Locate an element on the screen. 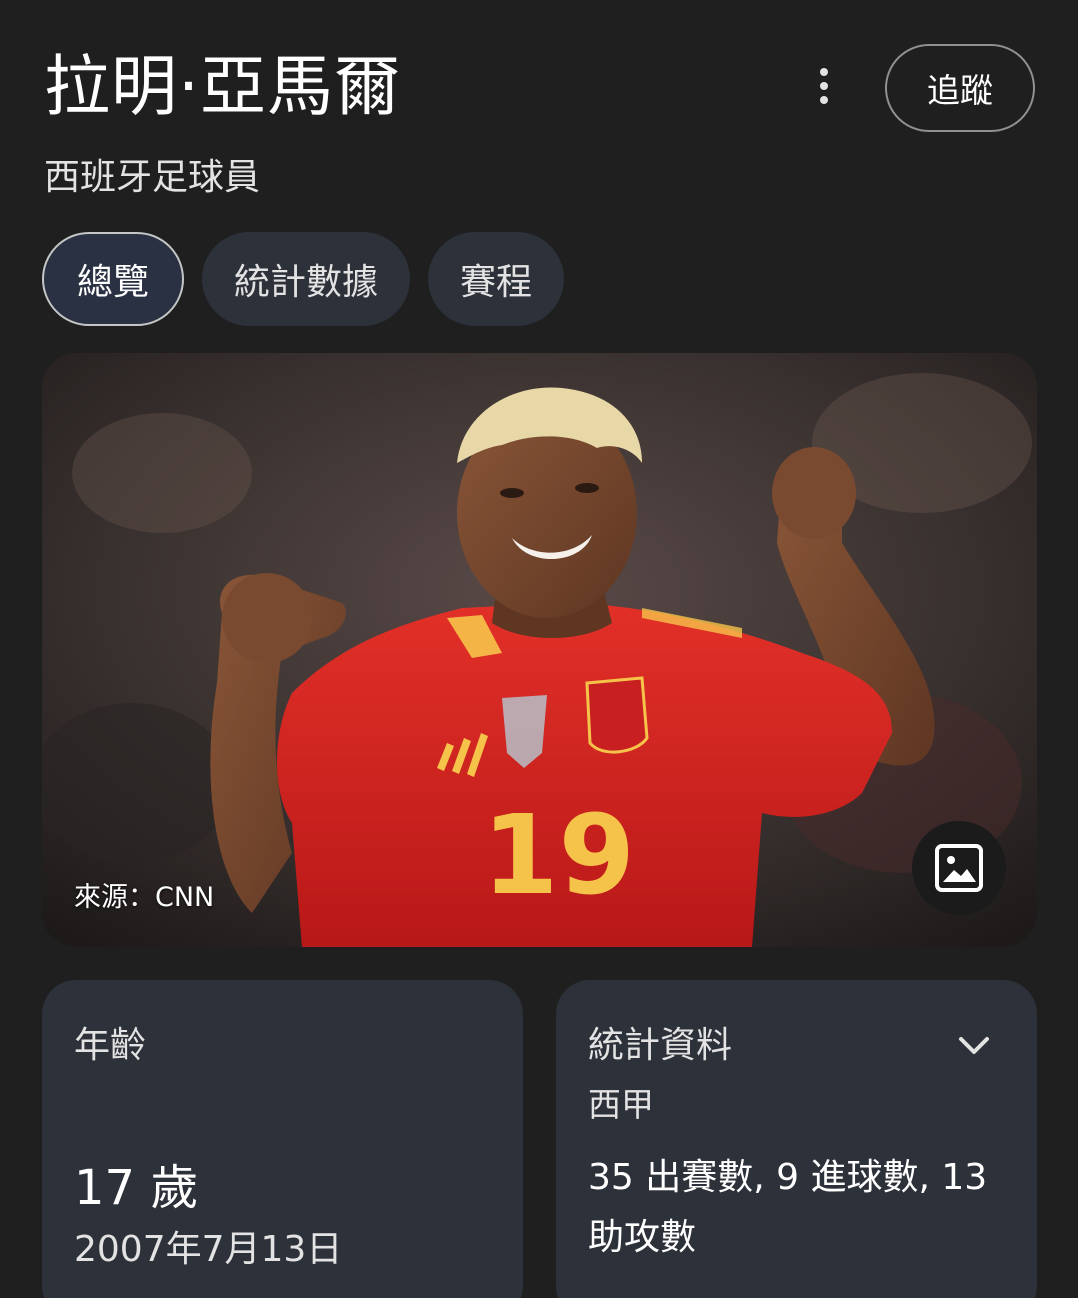 The width and height of the screenshot is (1078, 1298). more-vertical-icon is located at coordinates (824, 72).